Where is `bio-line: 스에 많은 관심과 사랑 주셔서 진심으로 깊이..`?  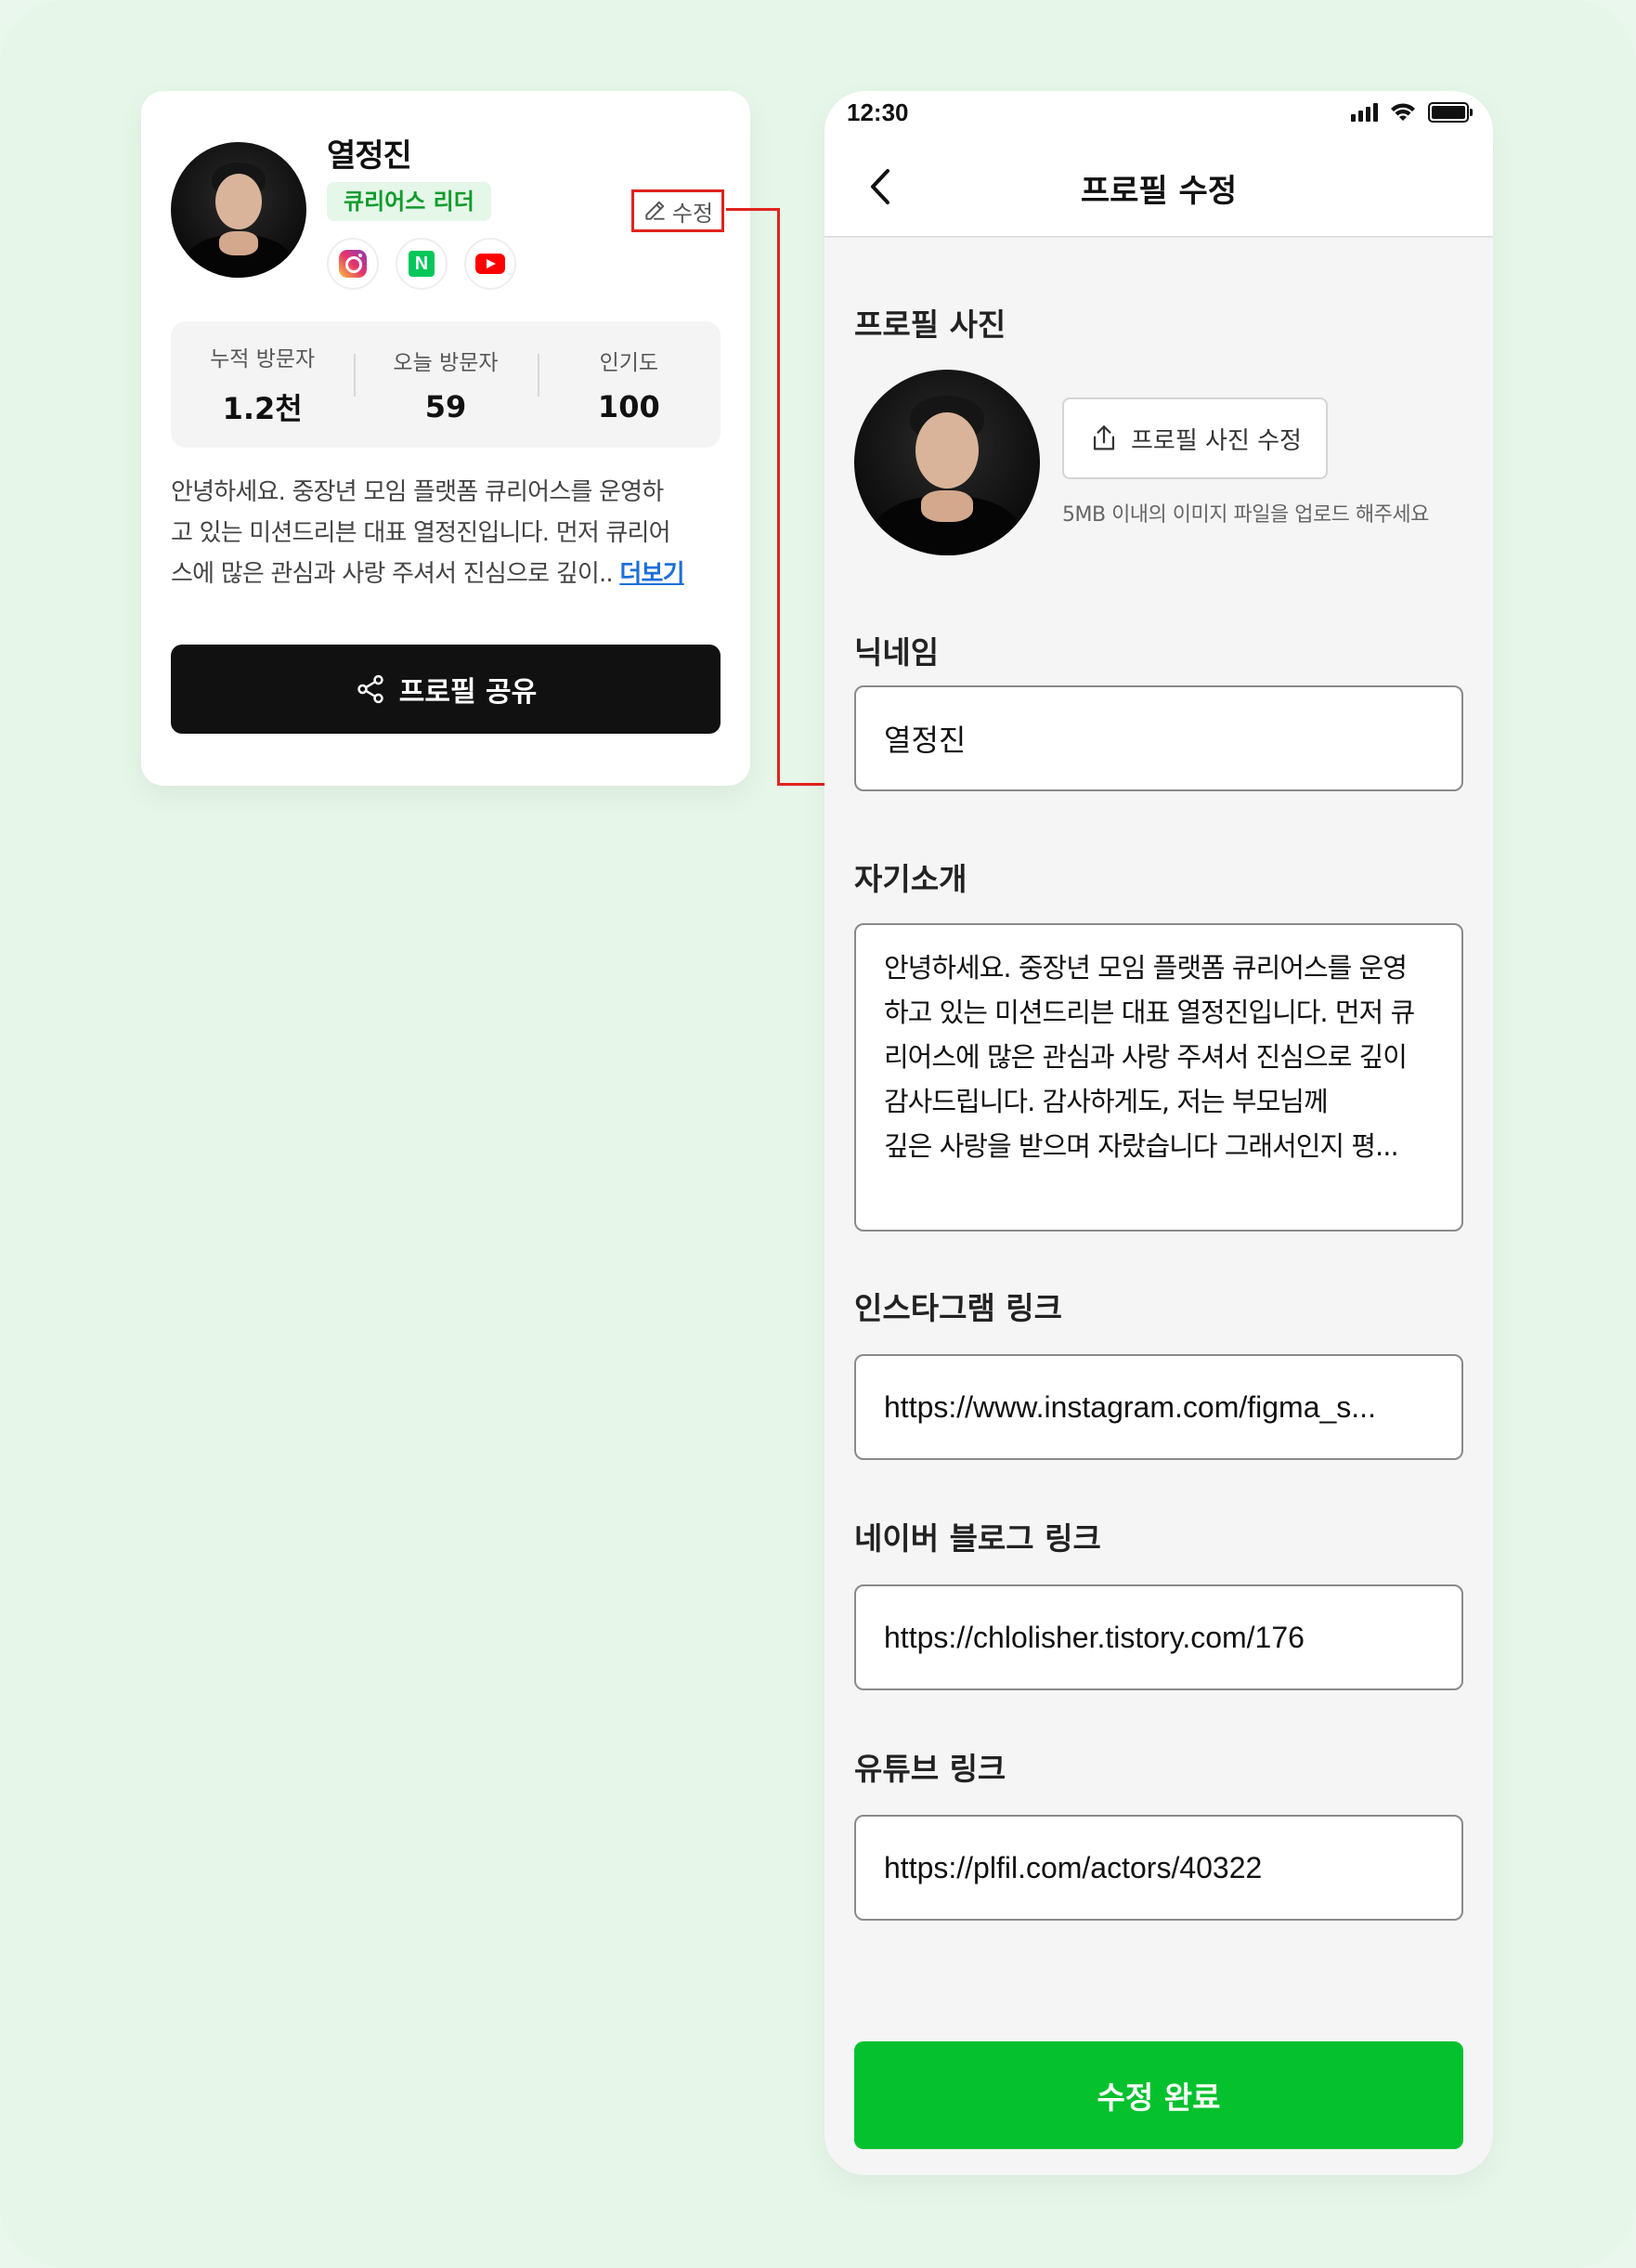 bio-line: 스에 많은 관심과 사랑 주셔서 진심으로 깊이.. is located at coordinates (392, 574).